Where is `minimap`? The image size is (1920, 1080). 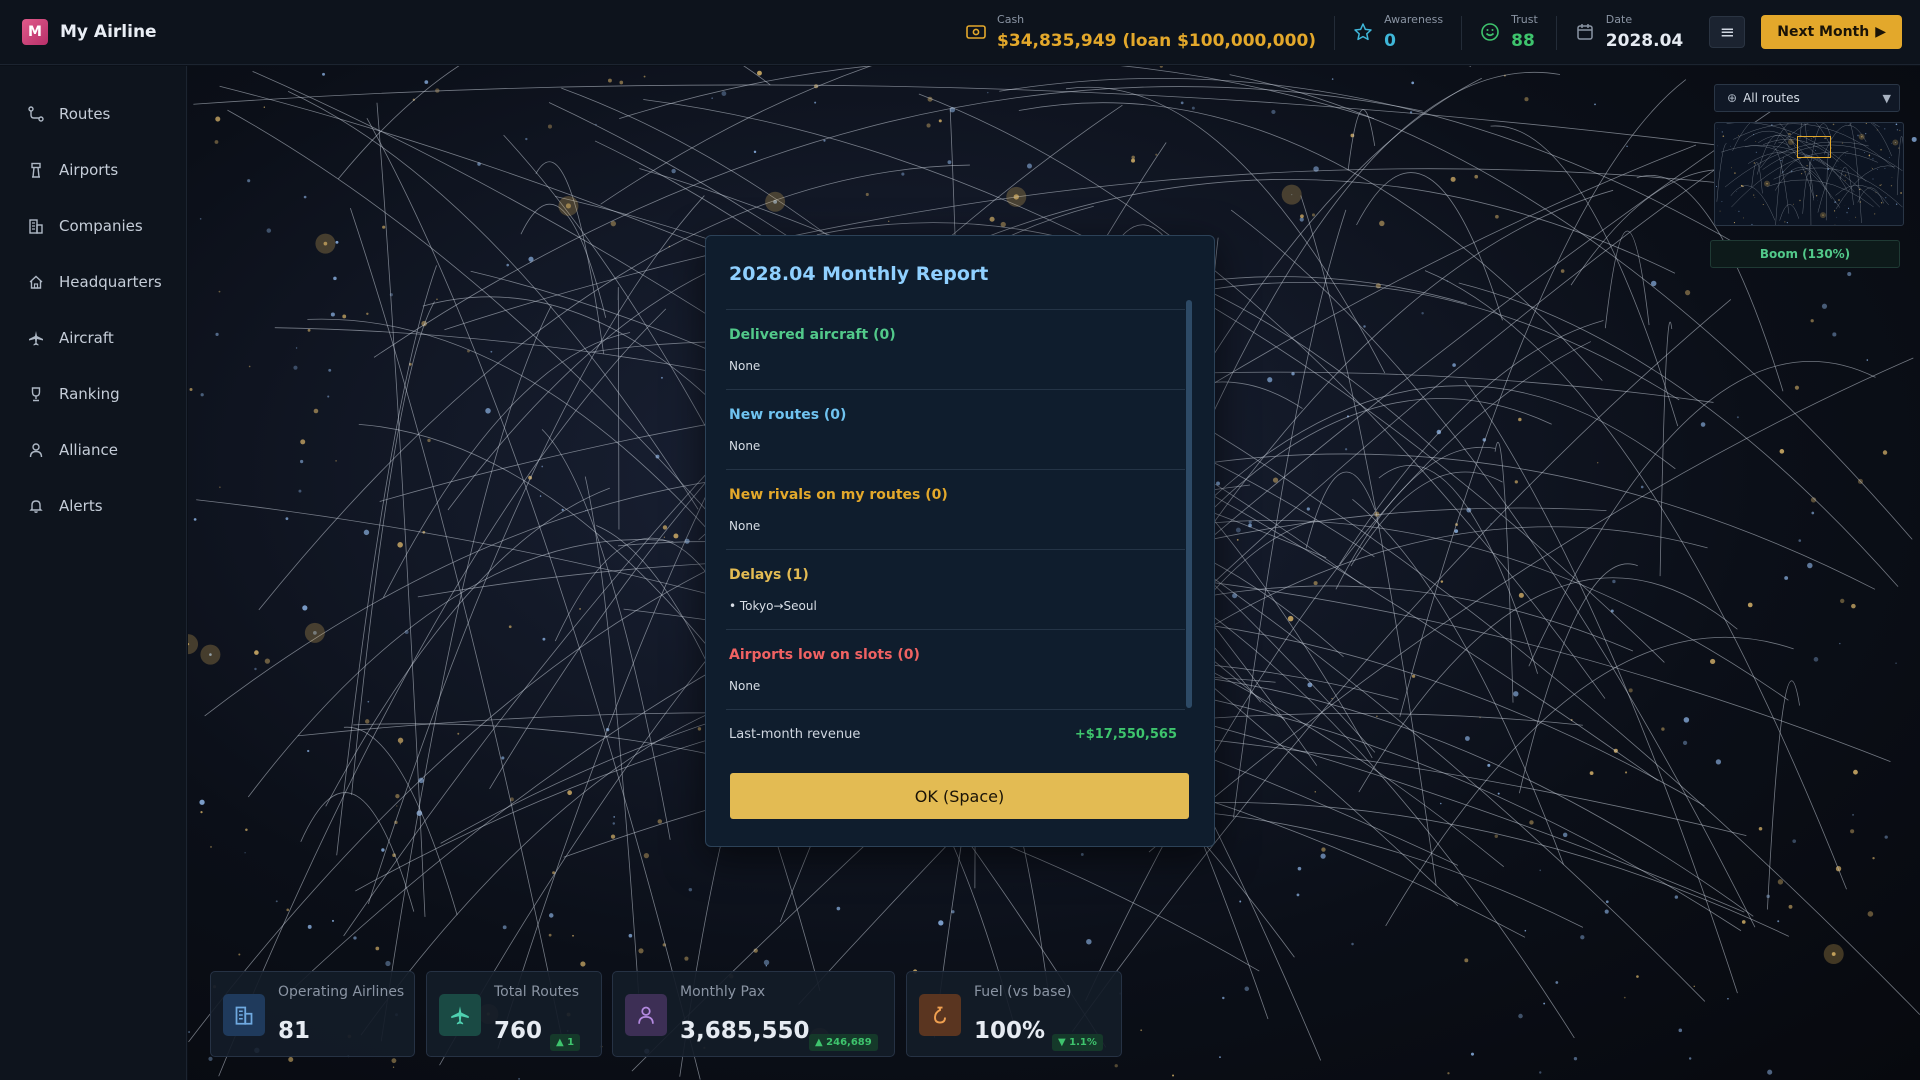 minimap is located at coordinates (1809, 174).